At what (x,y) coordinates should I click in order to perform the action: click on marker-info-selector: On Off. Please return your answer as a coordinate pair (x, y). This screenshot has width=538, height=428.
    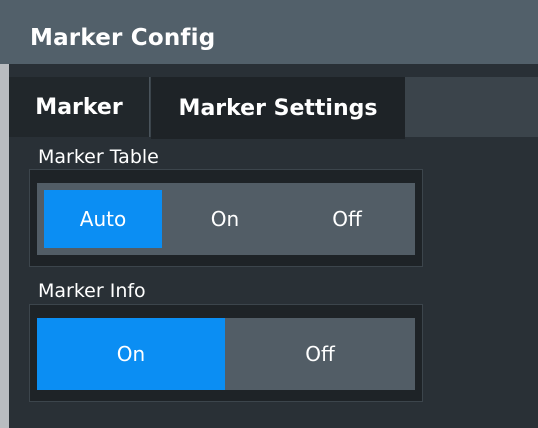
    Looking at the image, I should click on (226, 354).